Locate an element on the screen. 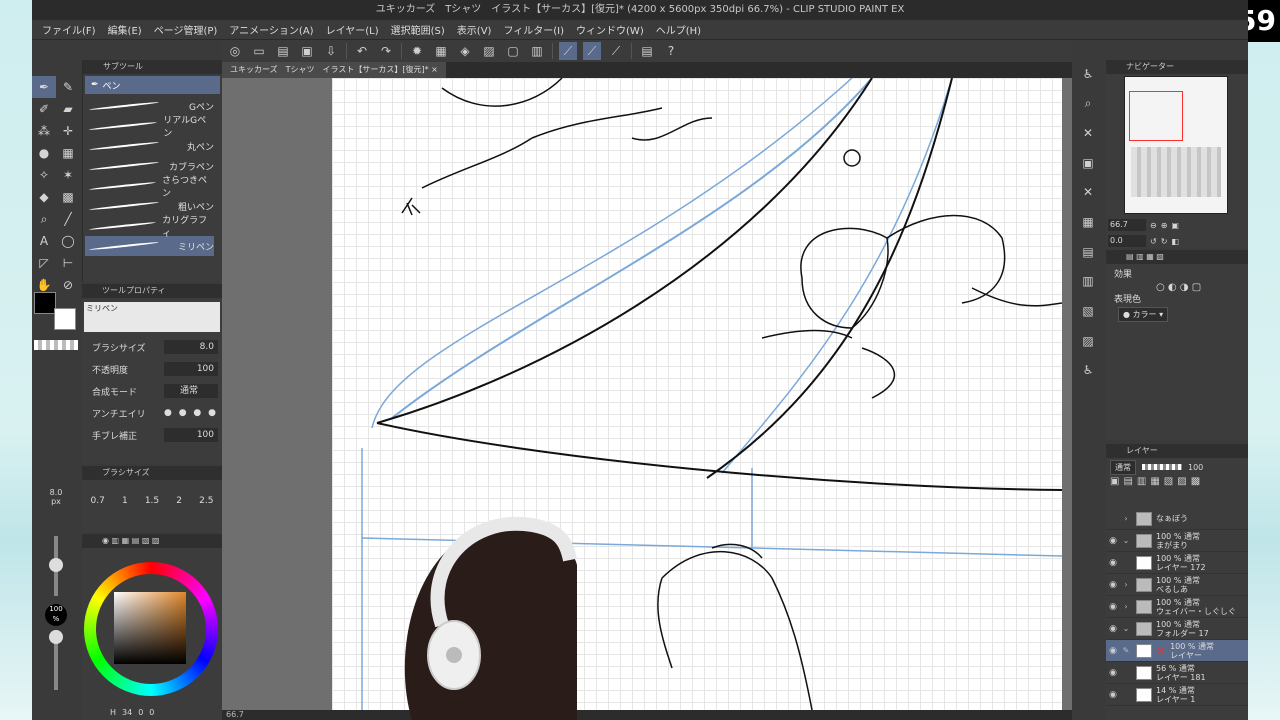 The width and height of the screenshot is (1280, 720). navigator-view-frame is located at coordinates (1156, 116).